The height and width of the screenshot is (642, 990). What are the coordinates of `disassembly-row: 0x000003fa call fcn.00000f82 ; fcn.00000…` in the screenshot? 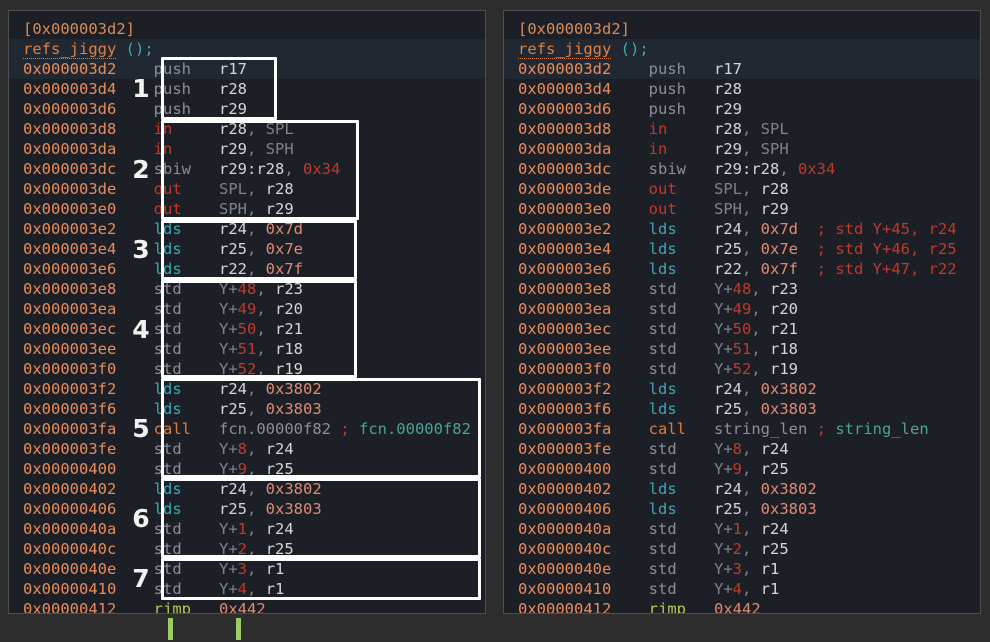 It's located at (247, 429).